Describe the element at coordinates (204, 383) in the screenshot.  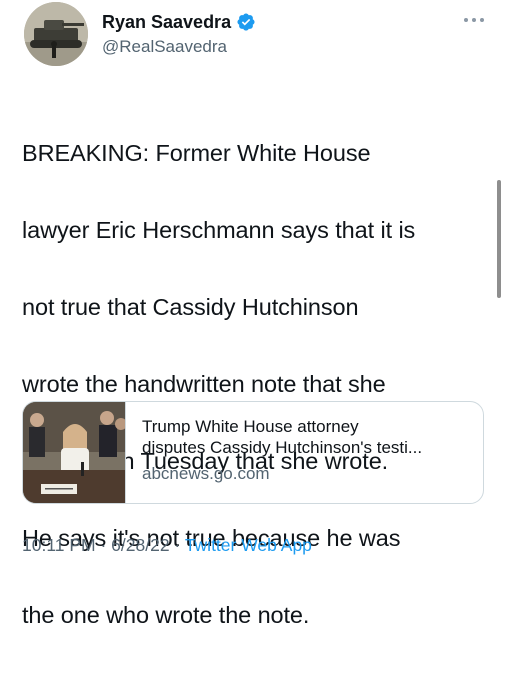
I see `tweet-text-line: wrote the handwritten note that she` at that location.